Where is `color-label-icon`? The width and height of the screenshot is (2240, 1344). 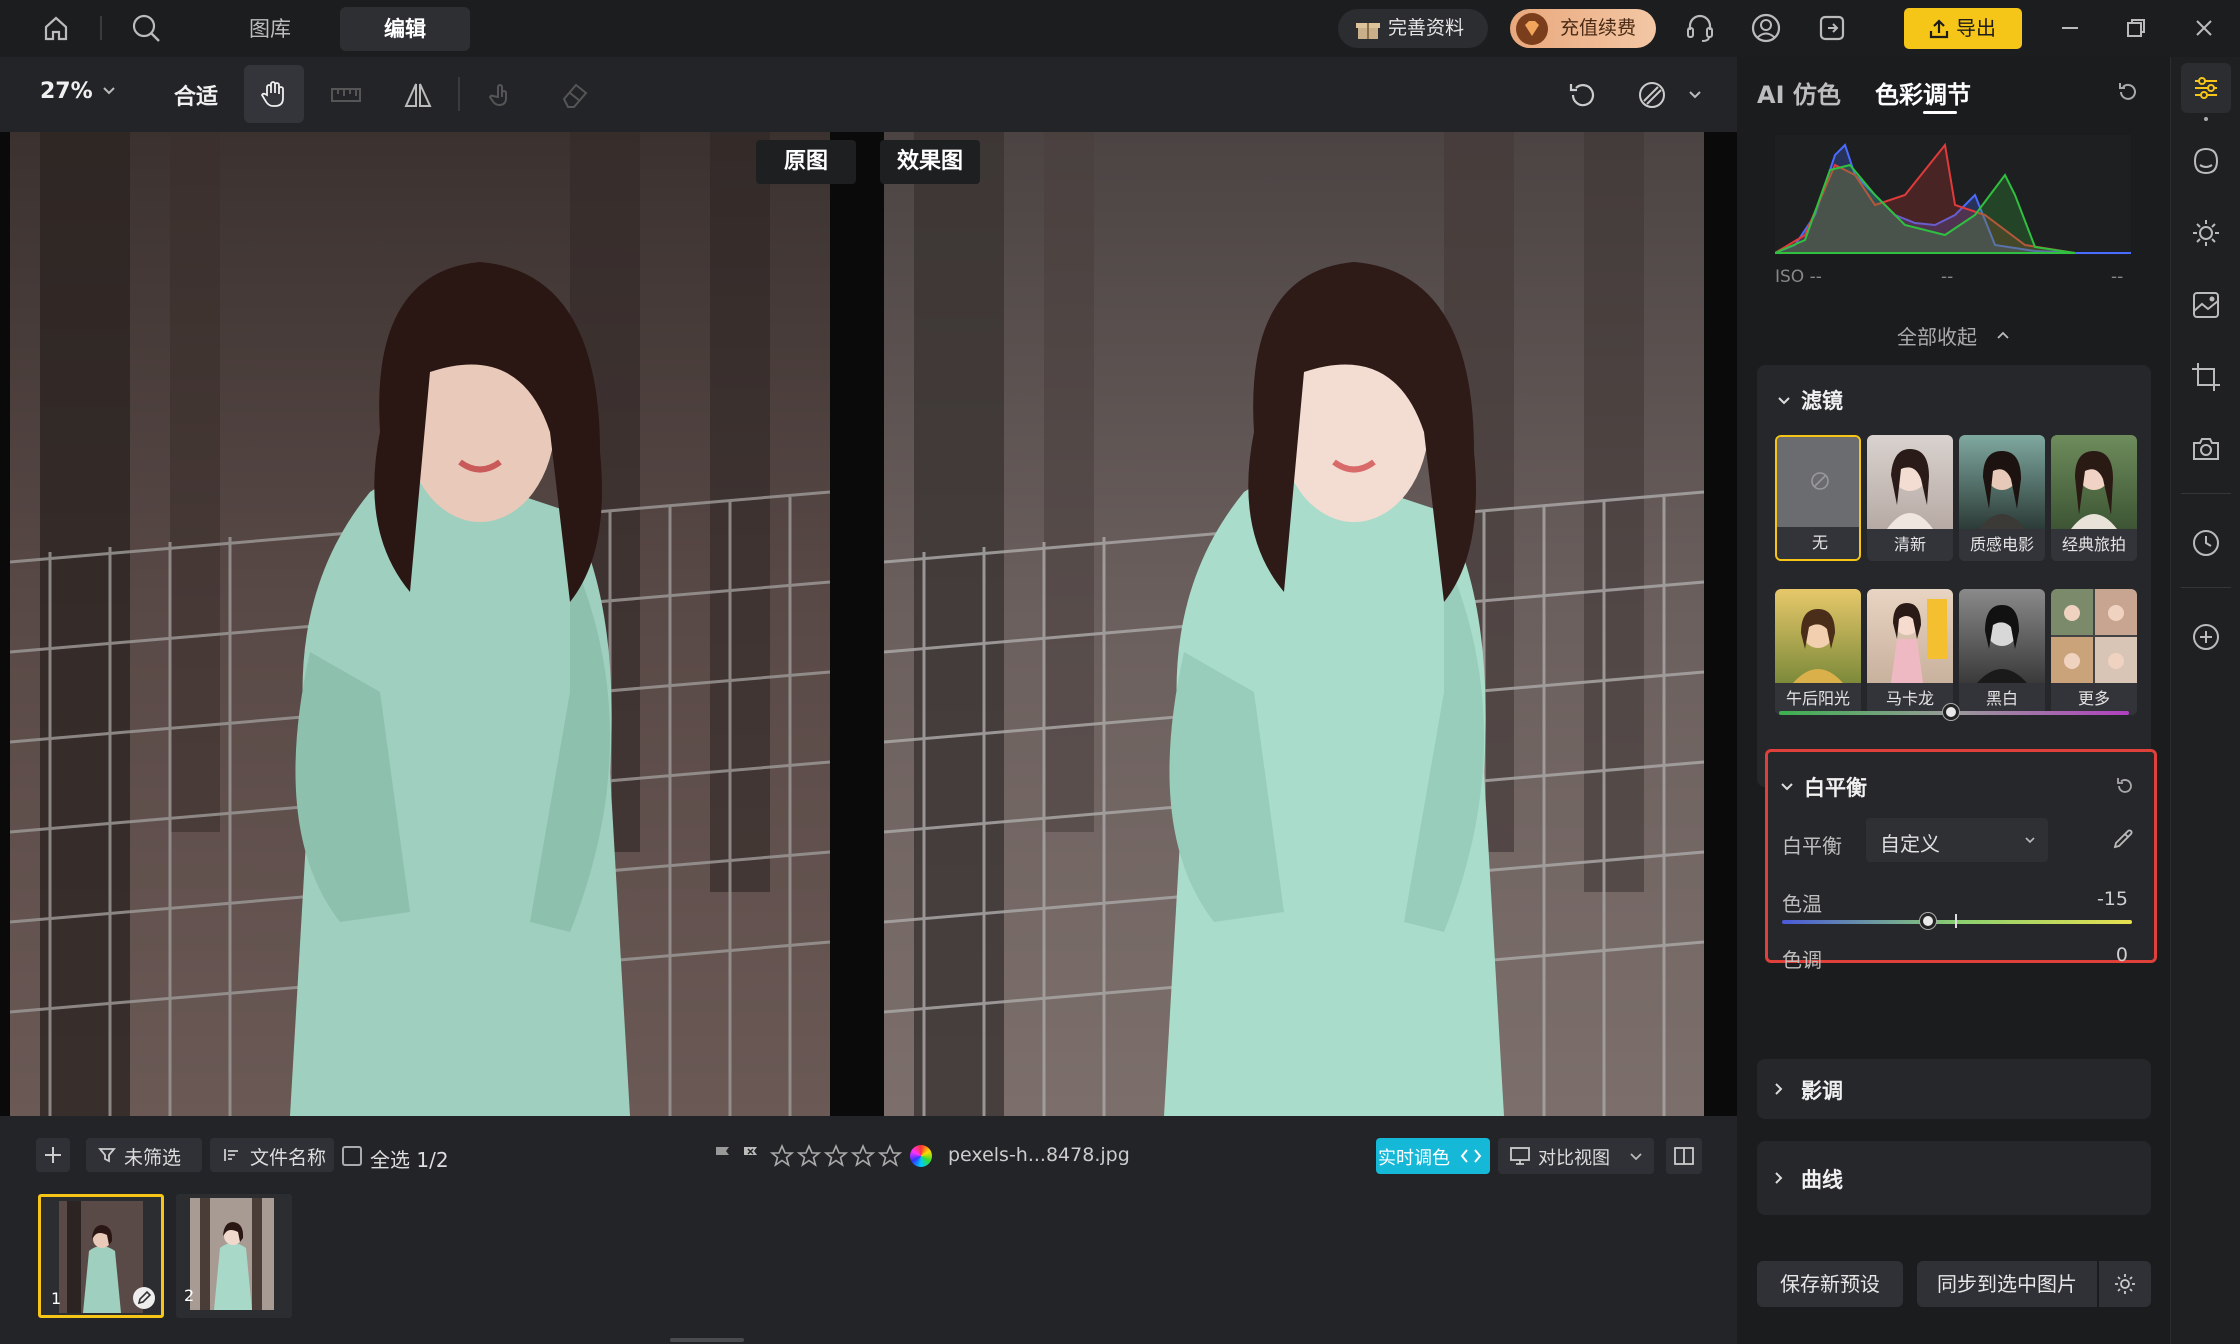
color-label-icon is located at coordinates (921, 1156).